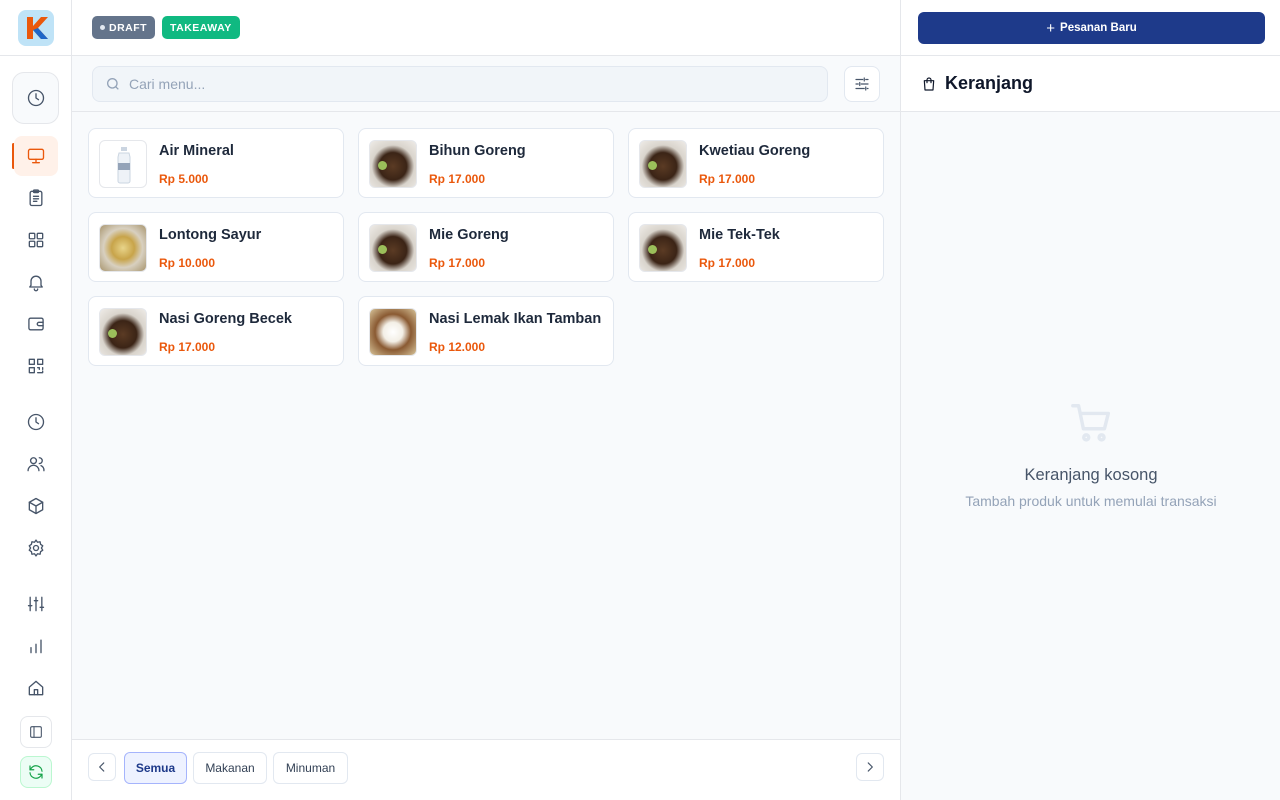 Image resolution: width=1280 pixels, height=800 pixels. Describe the element at coordinates (1090, 84) in the screenshot. I see `cart-header: Keranjang` at that location.